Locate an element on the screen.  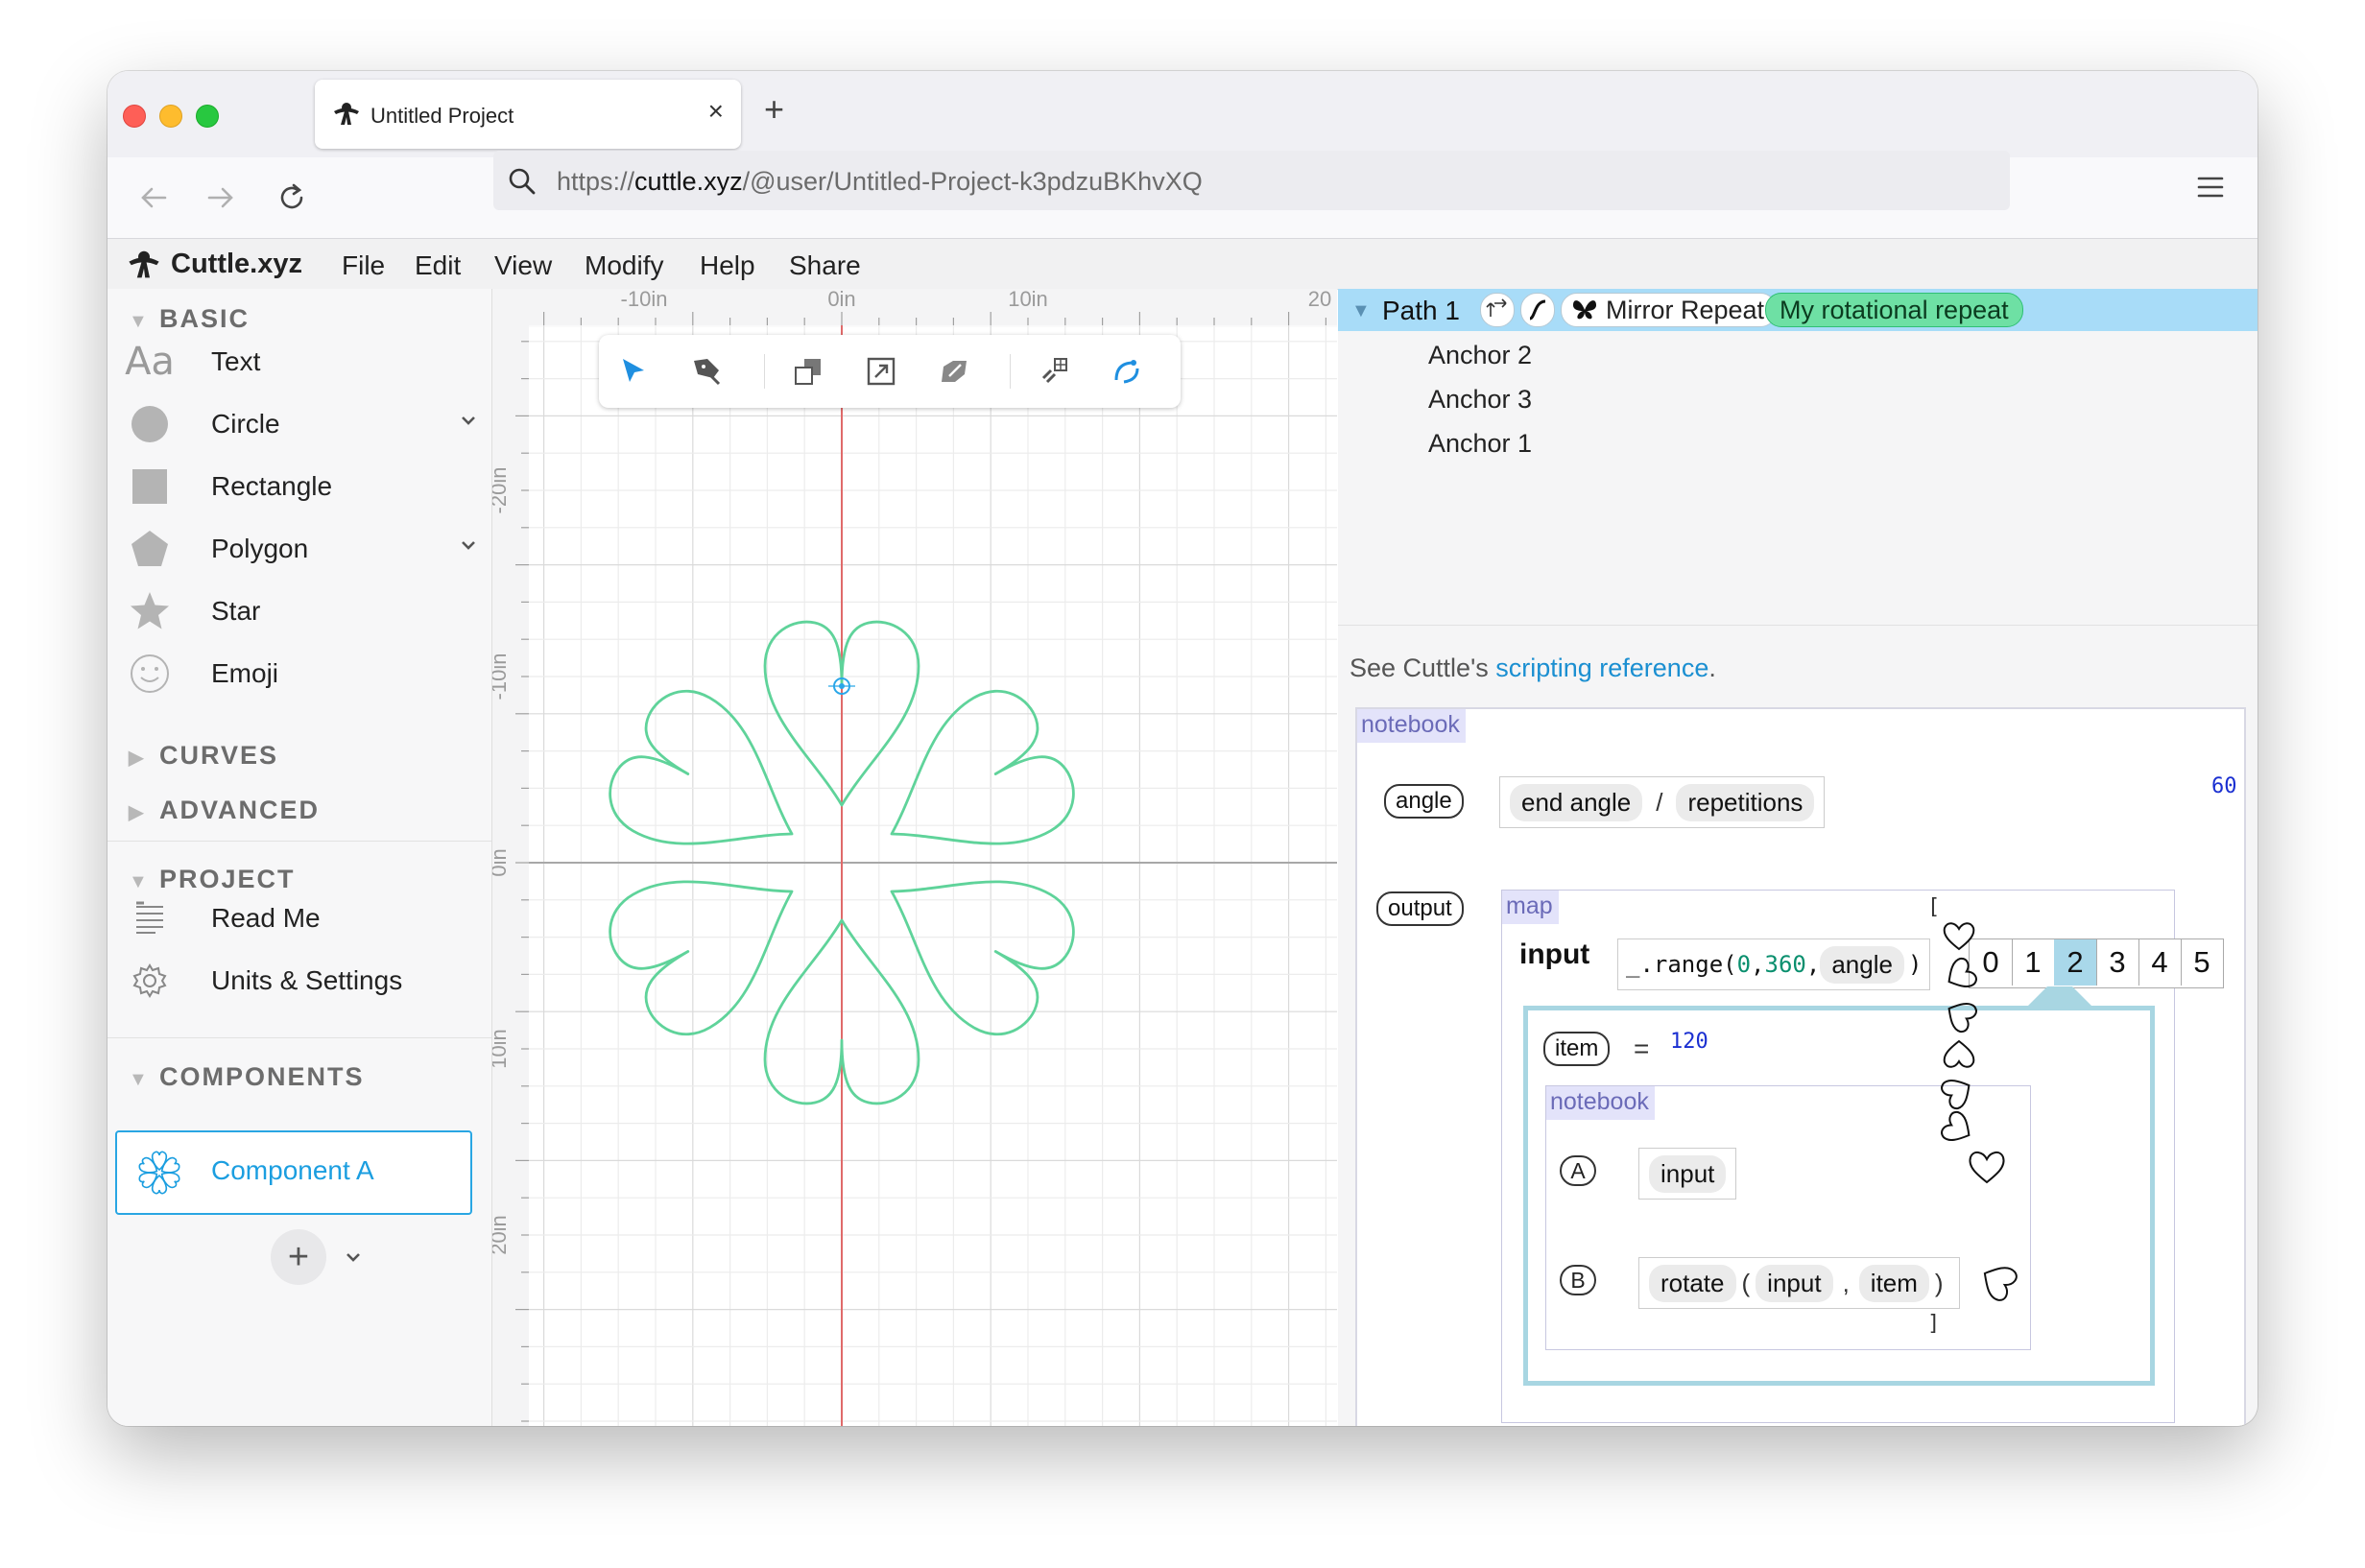
select-arrow-icon is located at coordinates (634, 371).